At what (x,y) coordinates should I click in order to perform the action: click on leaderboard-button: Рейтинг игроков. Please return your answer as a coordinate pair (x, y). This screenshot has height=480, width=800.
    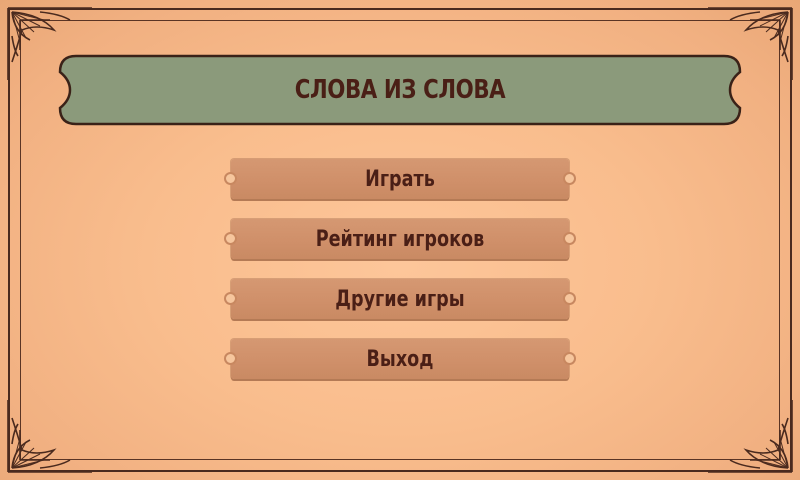
    Looking at the image, I should click on (400, 240).